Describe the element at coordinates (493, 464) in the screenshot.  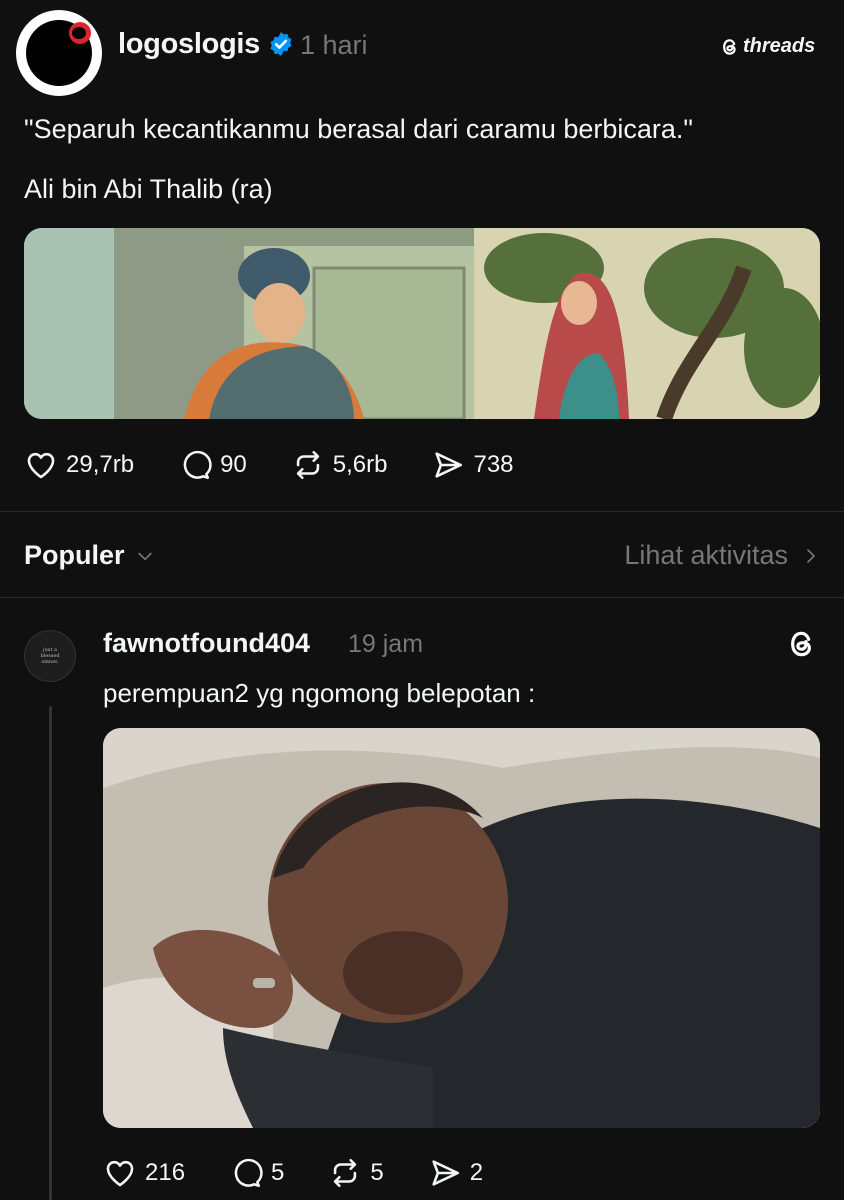
I see `share-count: 738` at that location.